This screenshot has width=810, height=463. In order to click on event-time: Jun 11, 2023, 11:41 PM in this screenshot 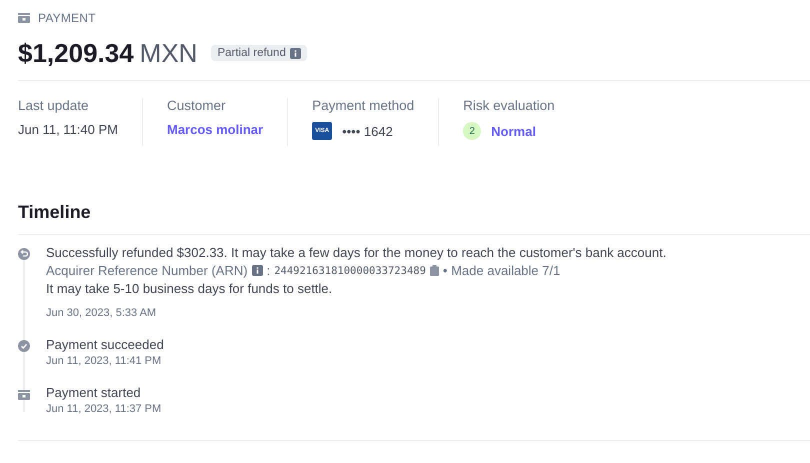, I will do `click(104, 361)`.